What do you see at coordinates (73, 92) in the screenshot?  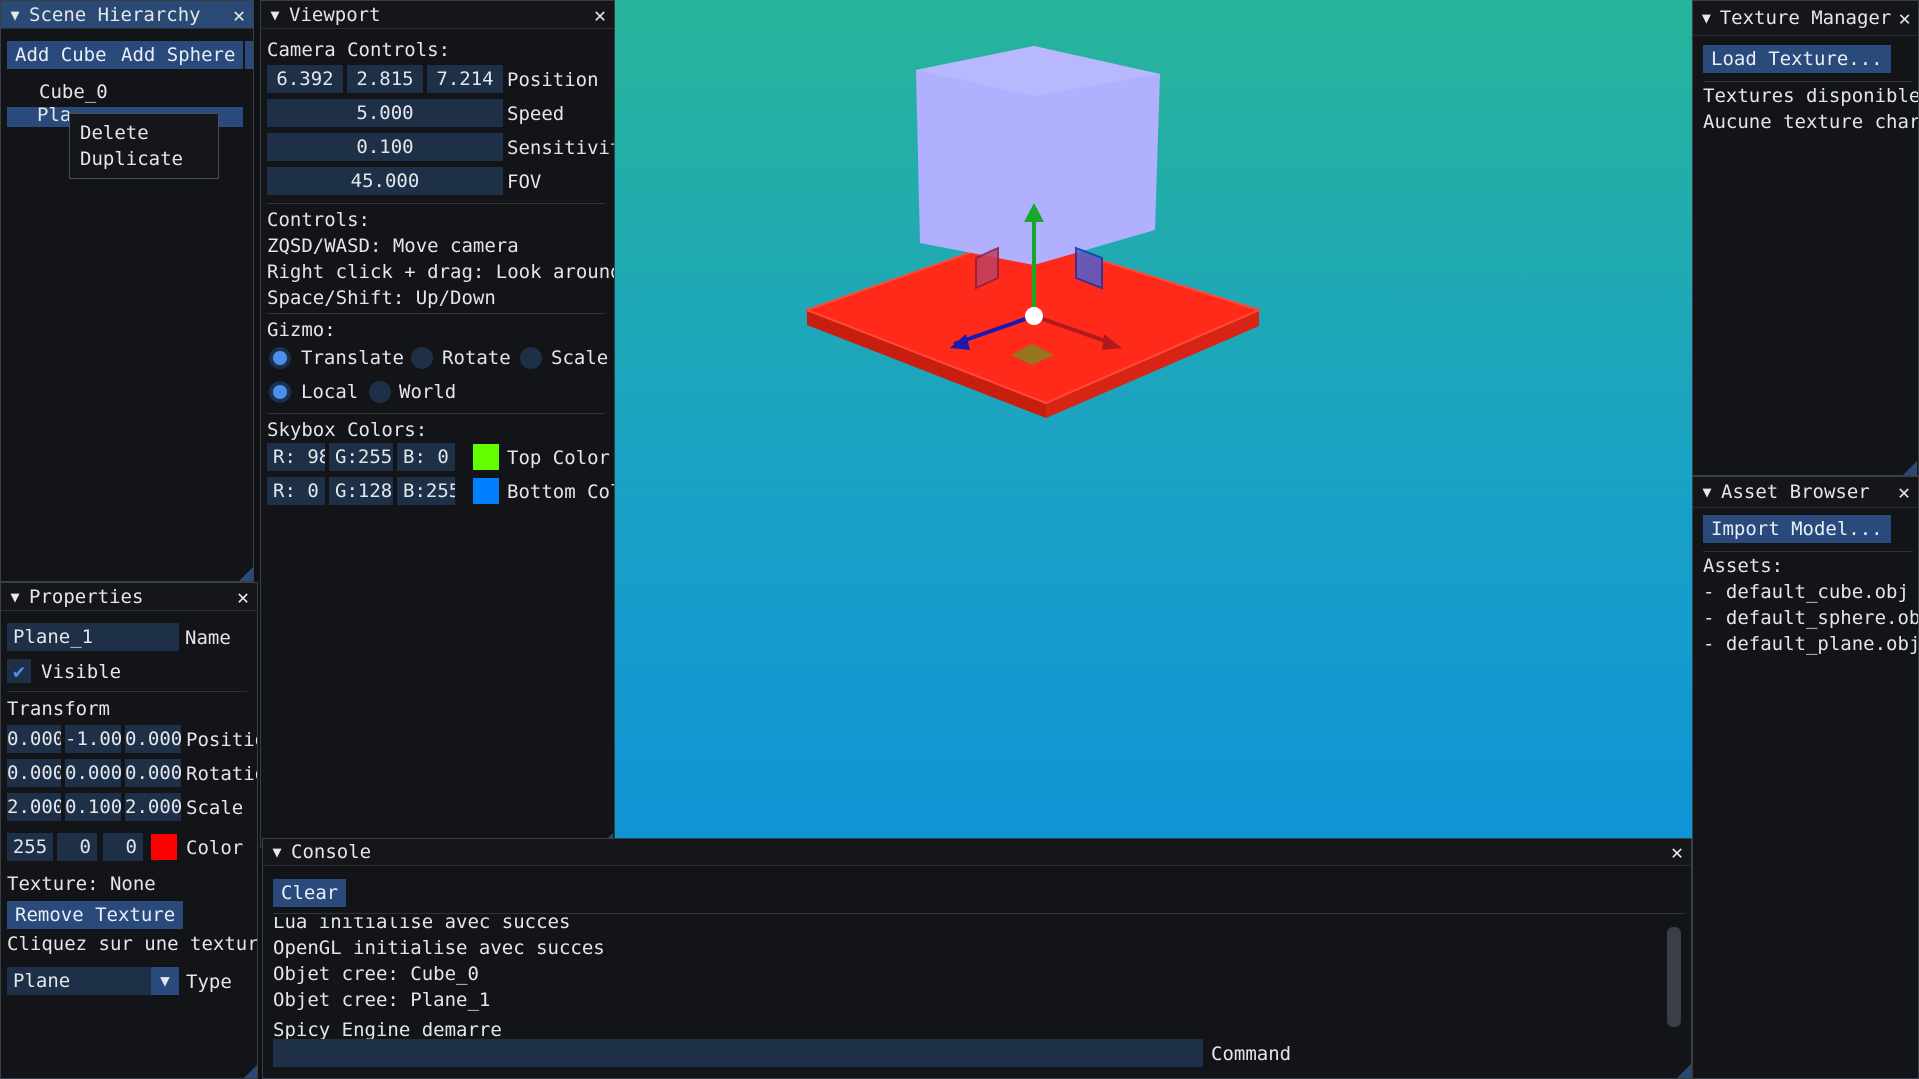 I see `hierarchy-item-cube: Cube_0` at bounding box center [73, 92].